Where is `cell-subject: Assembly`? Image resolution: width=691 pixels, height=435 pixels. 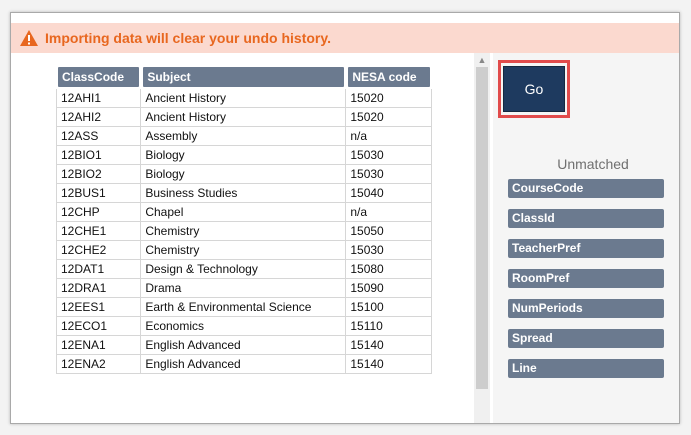 cell-subject: Assembly is located at coordinates (244, 136).